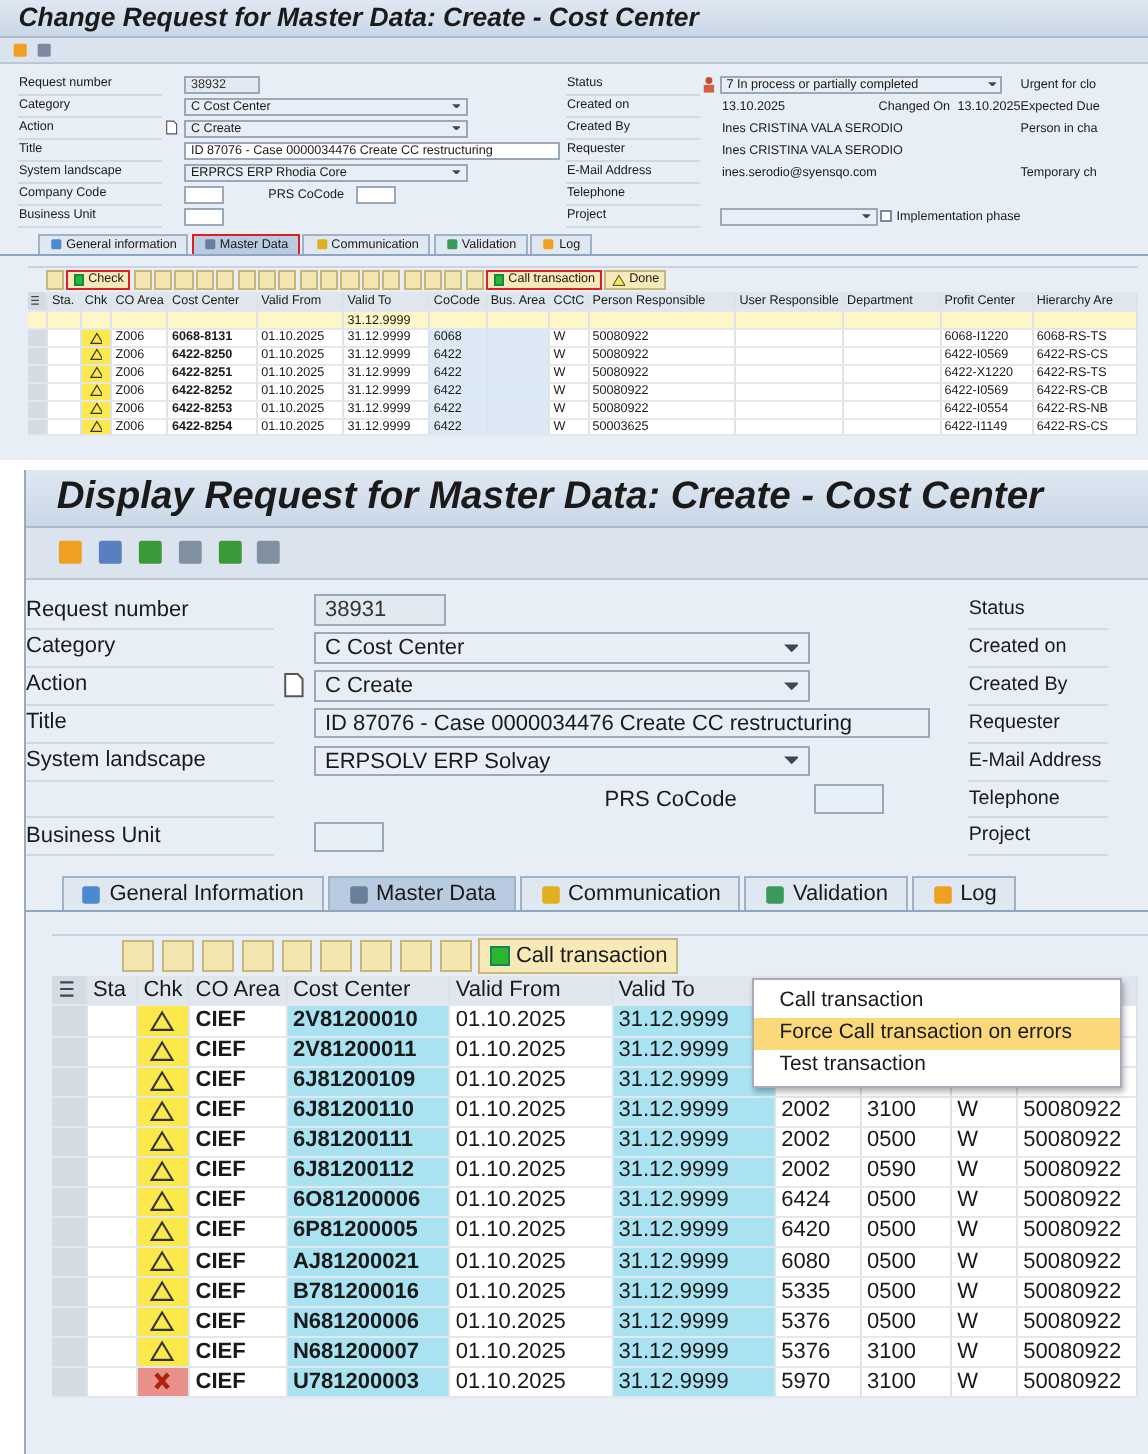  What do you see at coordinates (1038, 685) in the screenshot?
I see `field-label: Created By` at bounding box center [1038, 685].